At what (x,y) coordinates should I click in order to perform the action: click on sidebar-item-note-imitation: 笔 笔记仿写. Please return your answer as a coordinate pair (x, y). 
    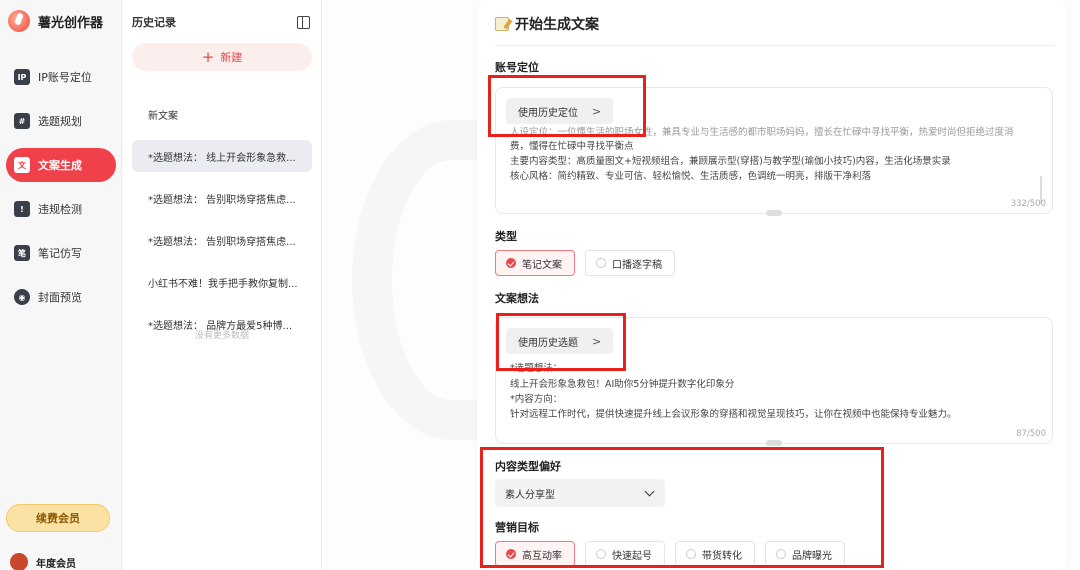
    Looking at the image, I should click on (61, 253).